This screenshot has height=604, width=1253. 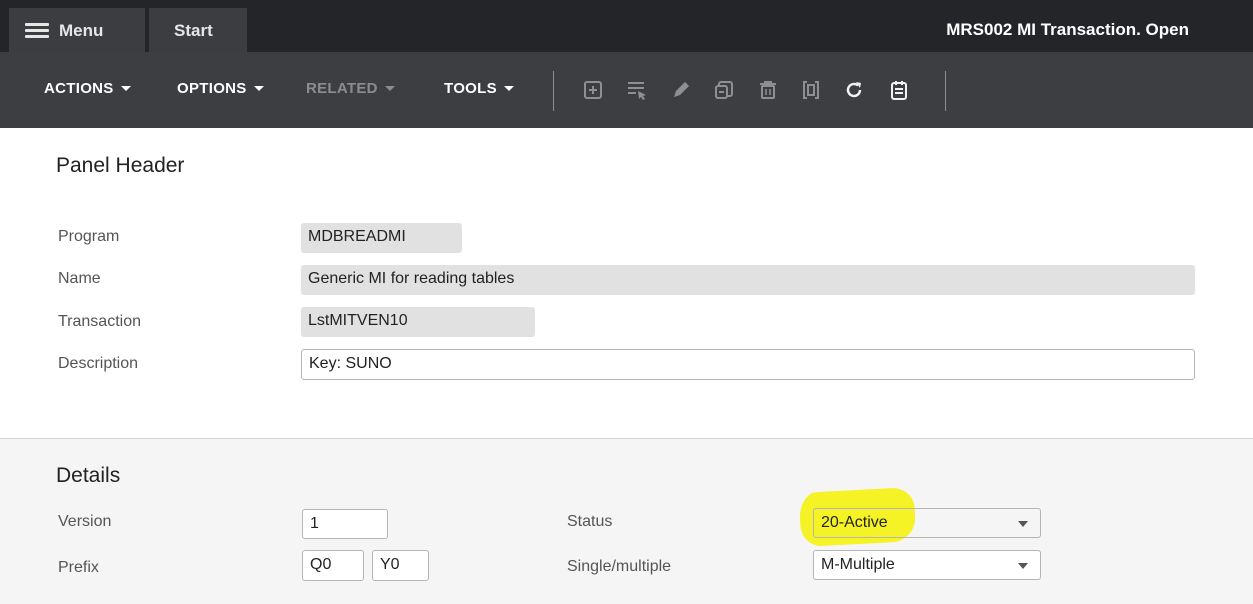 I want to click on start-tab: Start, so click(x=198, y=30).